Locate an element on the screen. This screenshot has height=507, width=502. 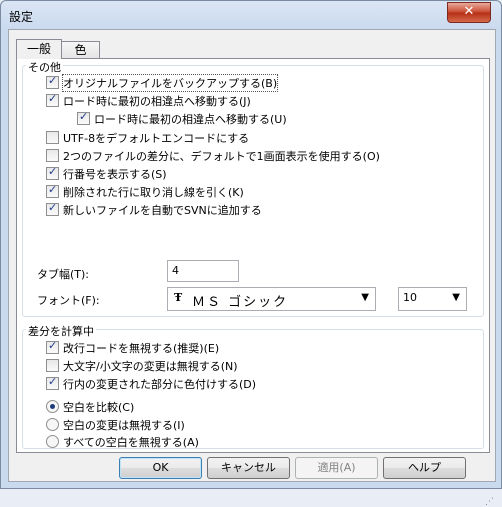
checkbox-label: 大文字/小文字の変更は無視する(N) is located at coordinates (150, 366).